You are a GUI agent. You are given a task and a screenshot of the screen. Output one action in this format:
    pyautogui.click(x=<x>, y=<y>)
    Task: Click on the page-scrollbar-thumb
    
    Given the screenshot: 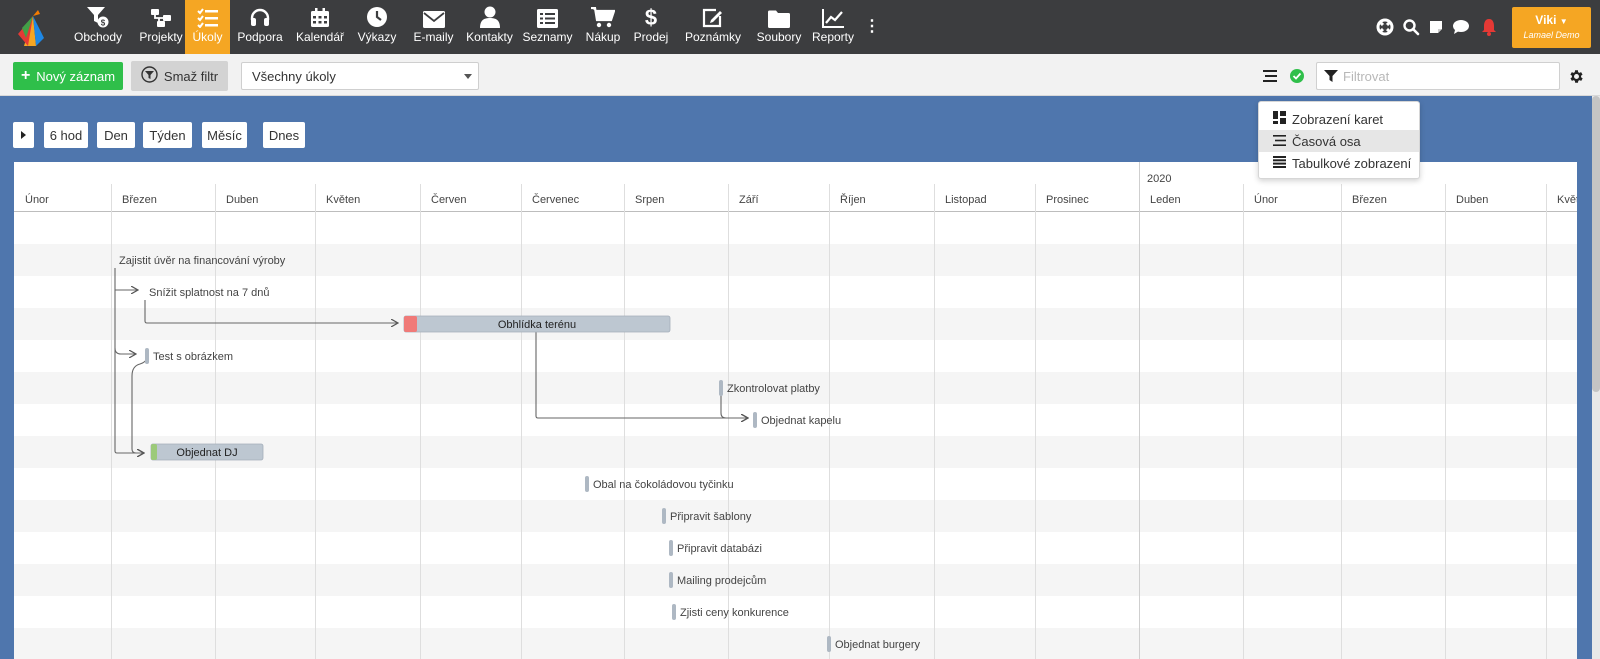 What is the action you would take?
    pyautogui.click(x=1596, y=244)
    